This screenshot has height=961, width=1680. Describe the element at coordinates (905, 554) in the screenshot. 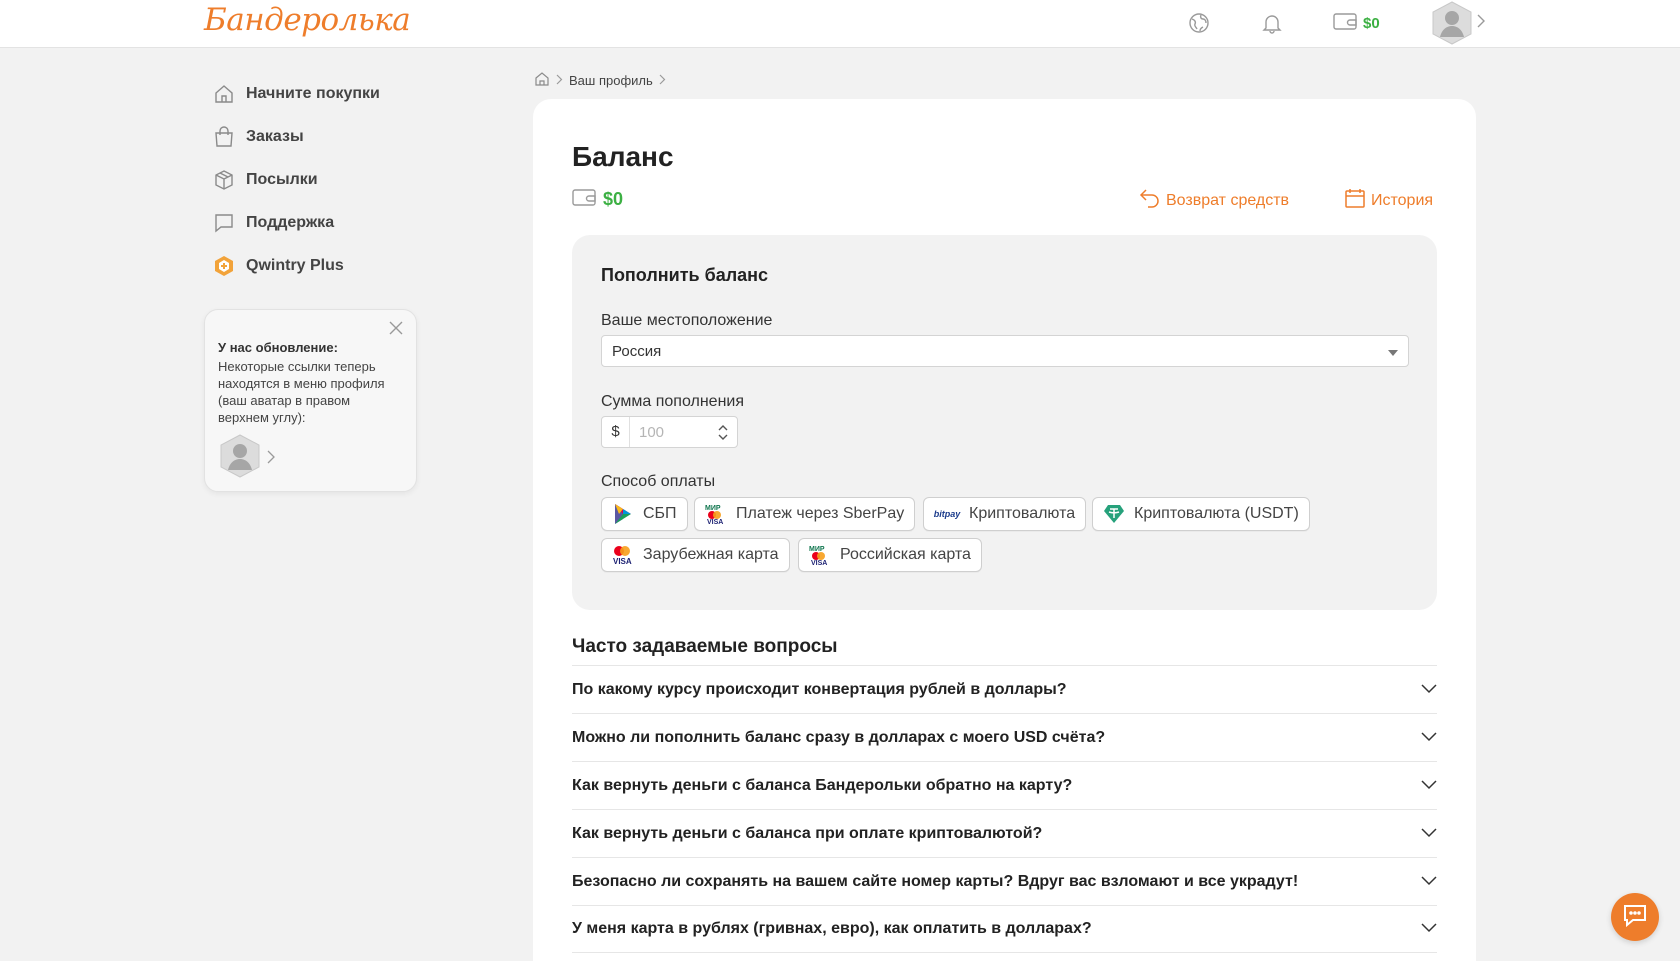

I see `pay-method-label: Российская карта` at that location.